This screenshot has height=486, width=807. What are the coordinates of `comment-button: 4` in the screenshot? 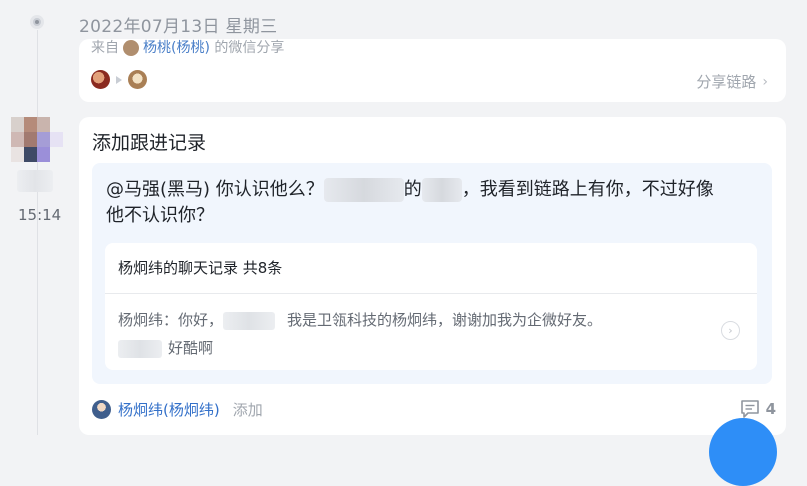 It's located at (758, 409).